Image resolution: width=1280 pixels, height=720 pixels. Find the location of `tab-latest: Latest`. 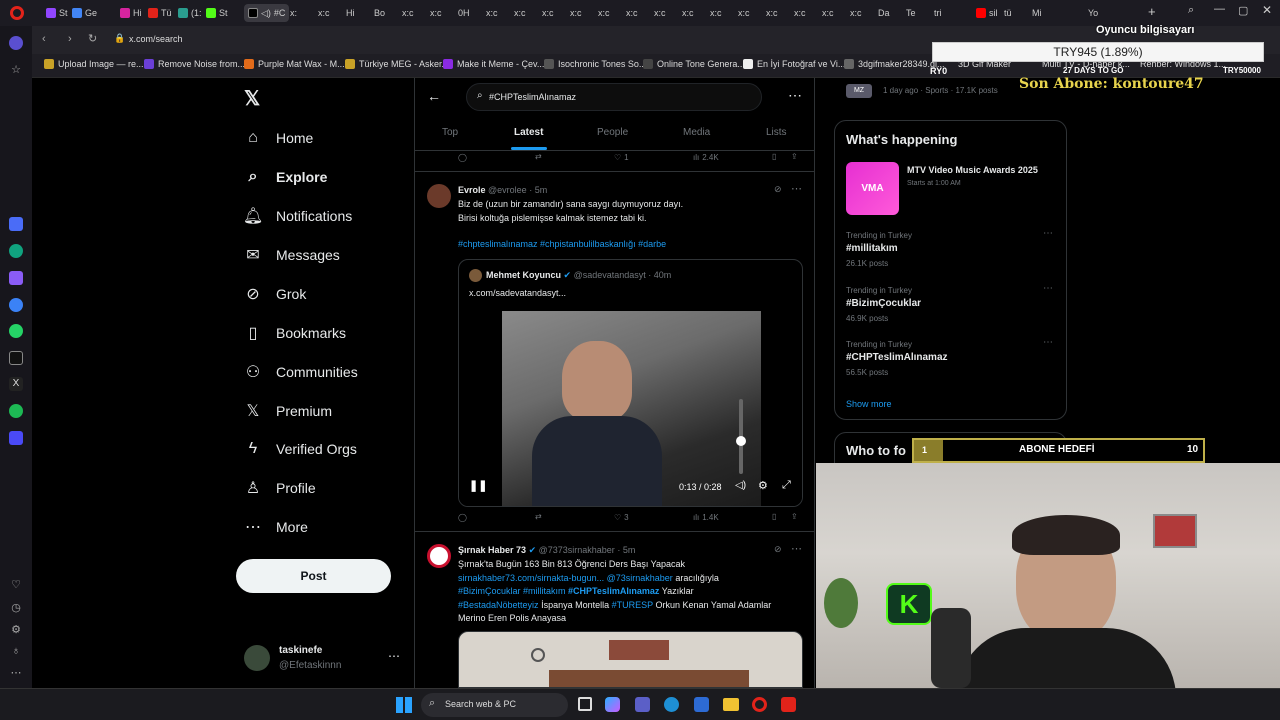

tab-latest: Latest is located at coordinates (528, 132).